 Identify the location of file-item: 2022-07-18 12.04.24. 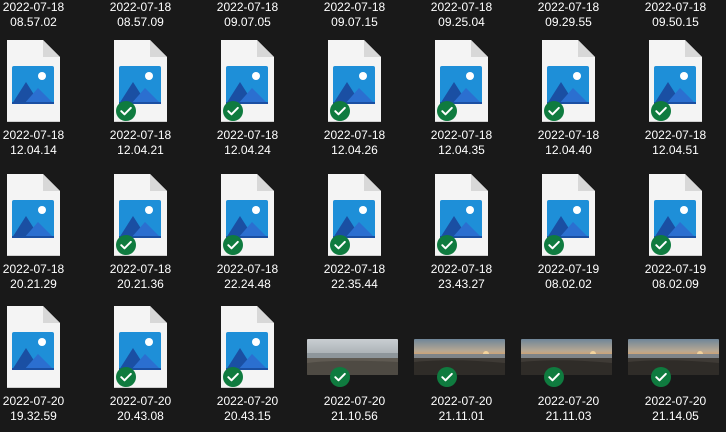
(247, 99).